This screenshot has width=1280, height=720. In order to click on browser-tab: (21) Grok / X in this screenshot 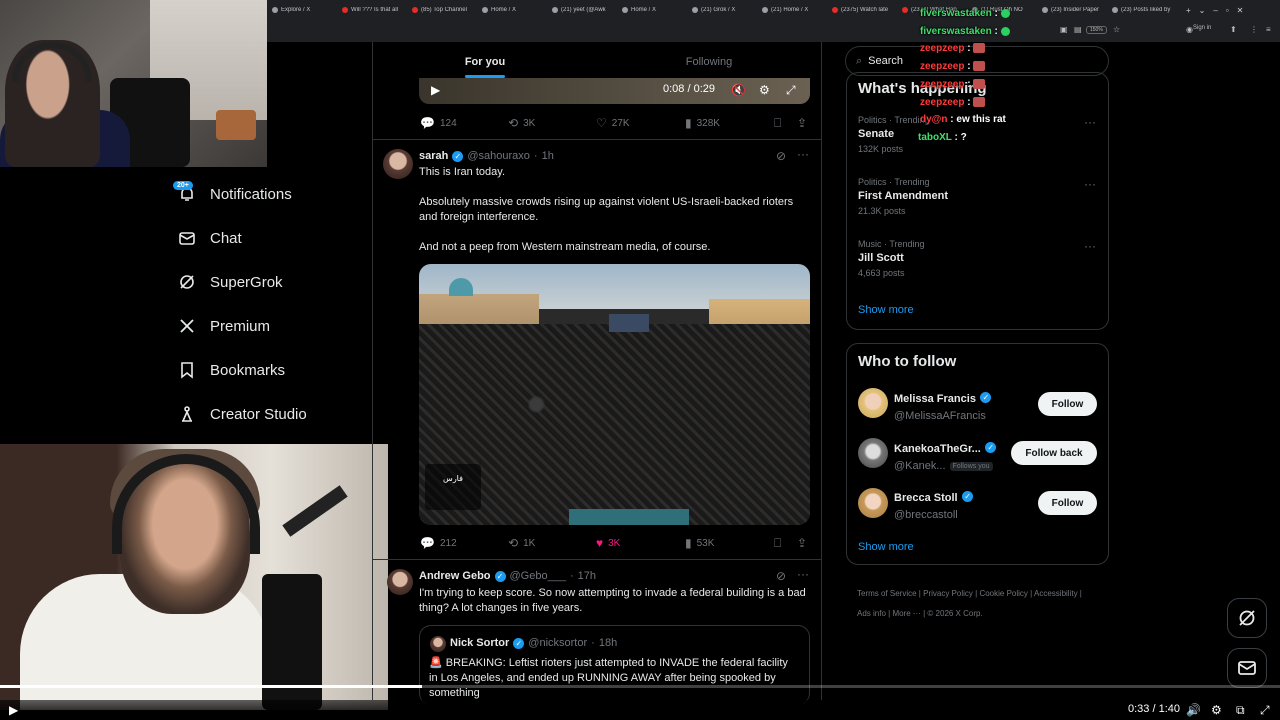, I will do `click(723, 10)`.